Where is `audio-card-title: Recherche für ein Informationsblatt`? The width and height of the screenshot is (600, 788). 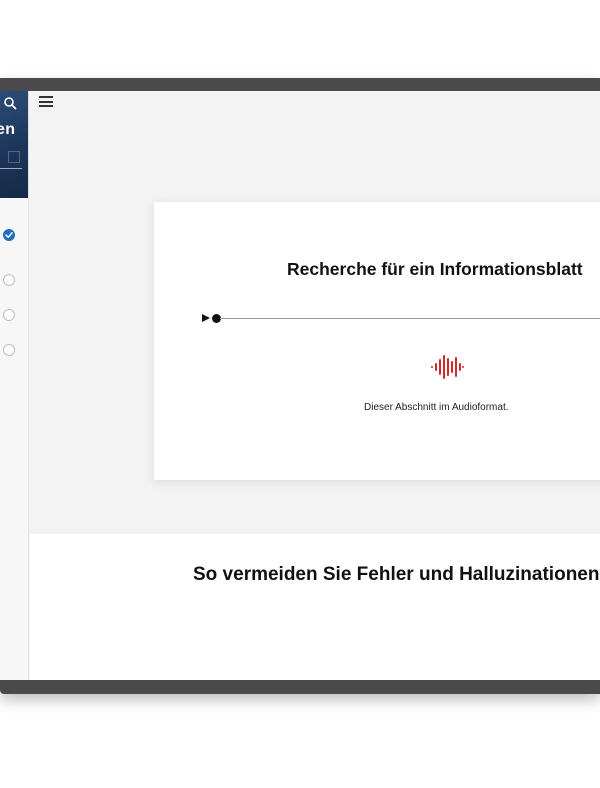 audio-card-title: Recherche für ein Informationsblatt is located at coordinates (435, 269).